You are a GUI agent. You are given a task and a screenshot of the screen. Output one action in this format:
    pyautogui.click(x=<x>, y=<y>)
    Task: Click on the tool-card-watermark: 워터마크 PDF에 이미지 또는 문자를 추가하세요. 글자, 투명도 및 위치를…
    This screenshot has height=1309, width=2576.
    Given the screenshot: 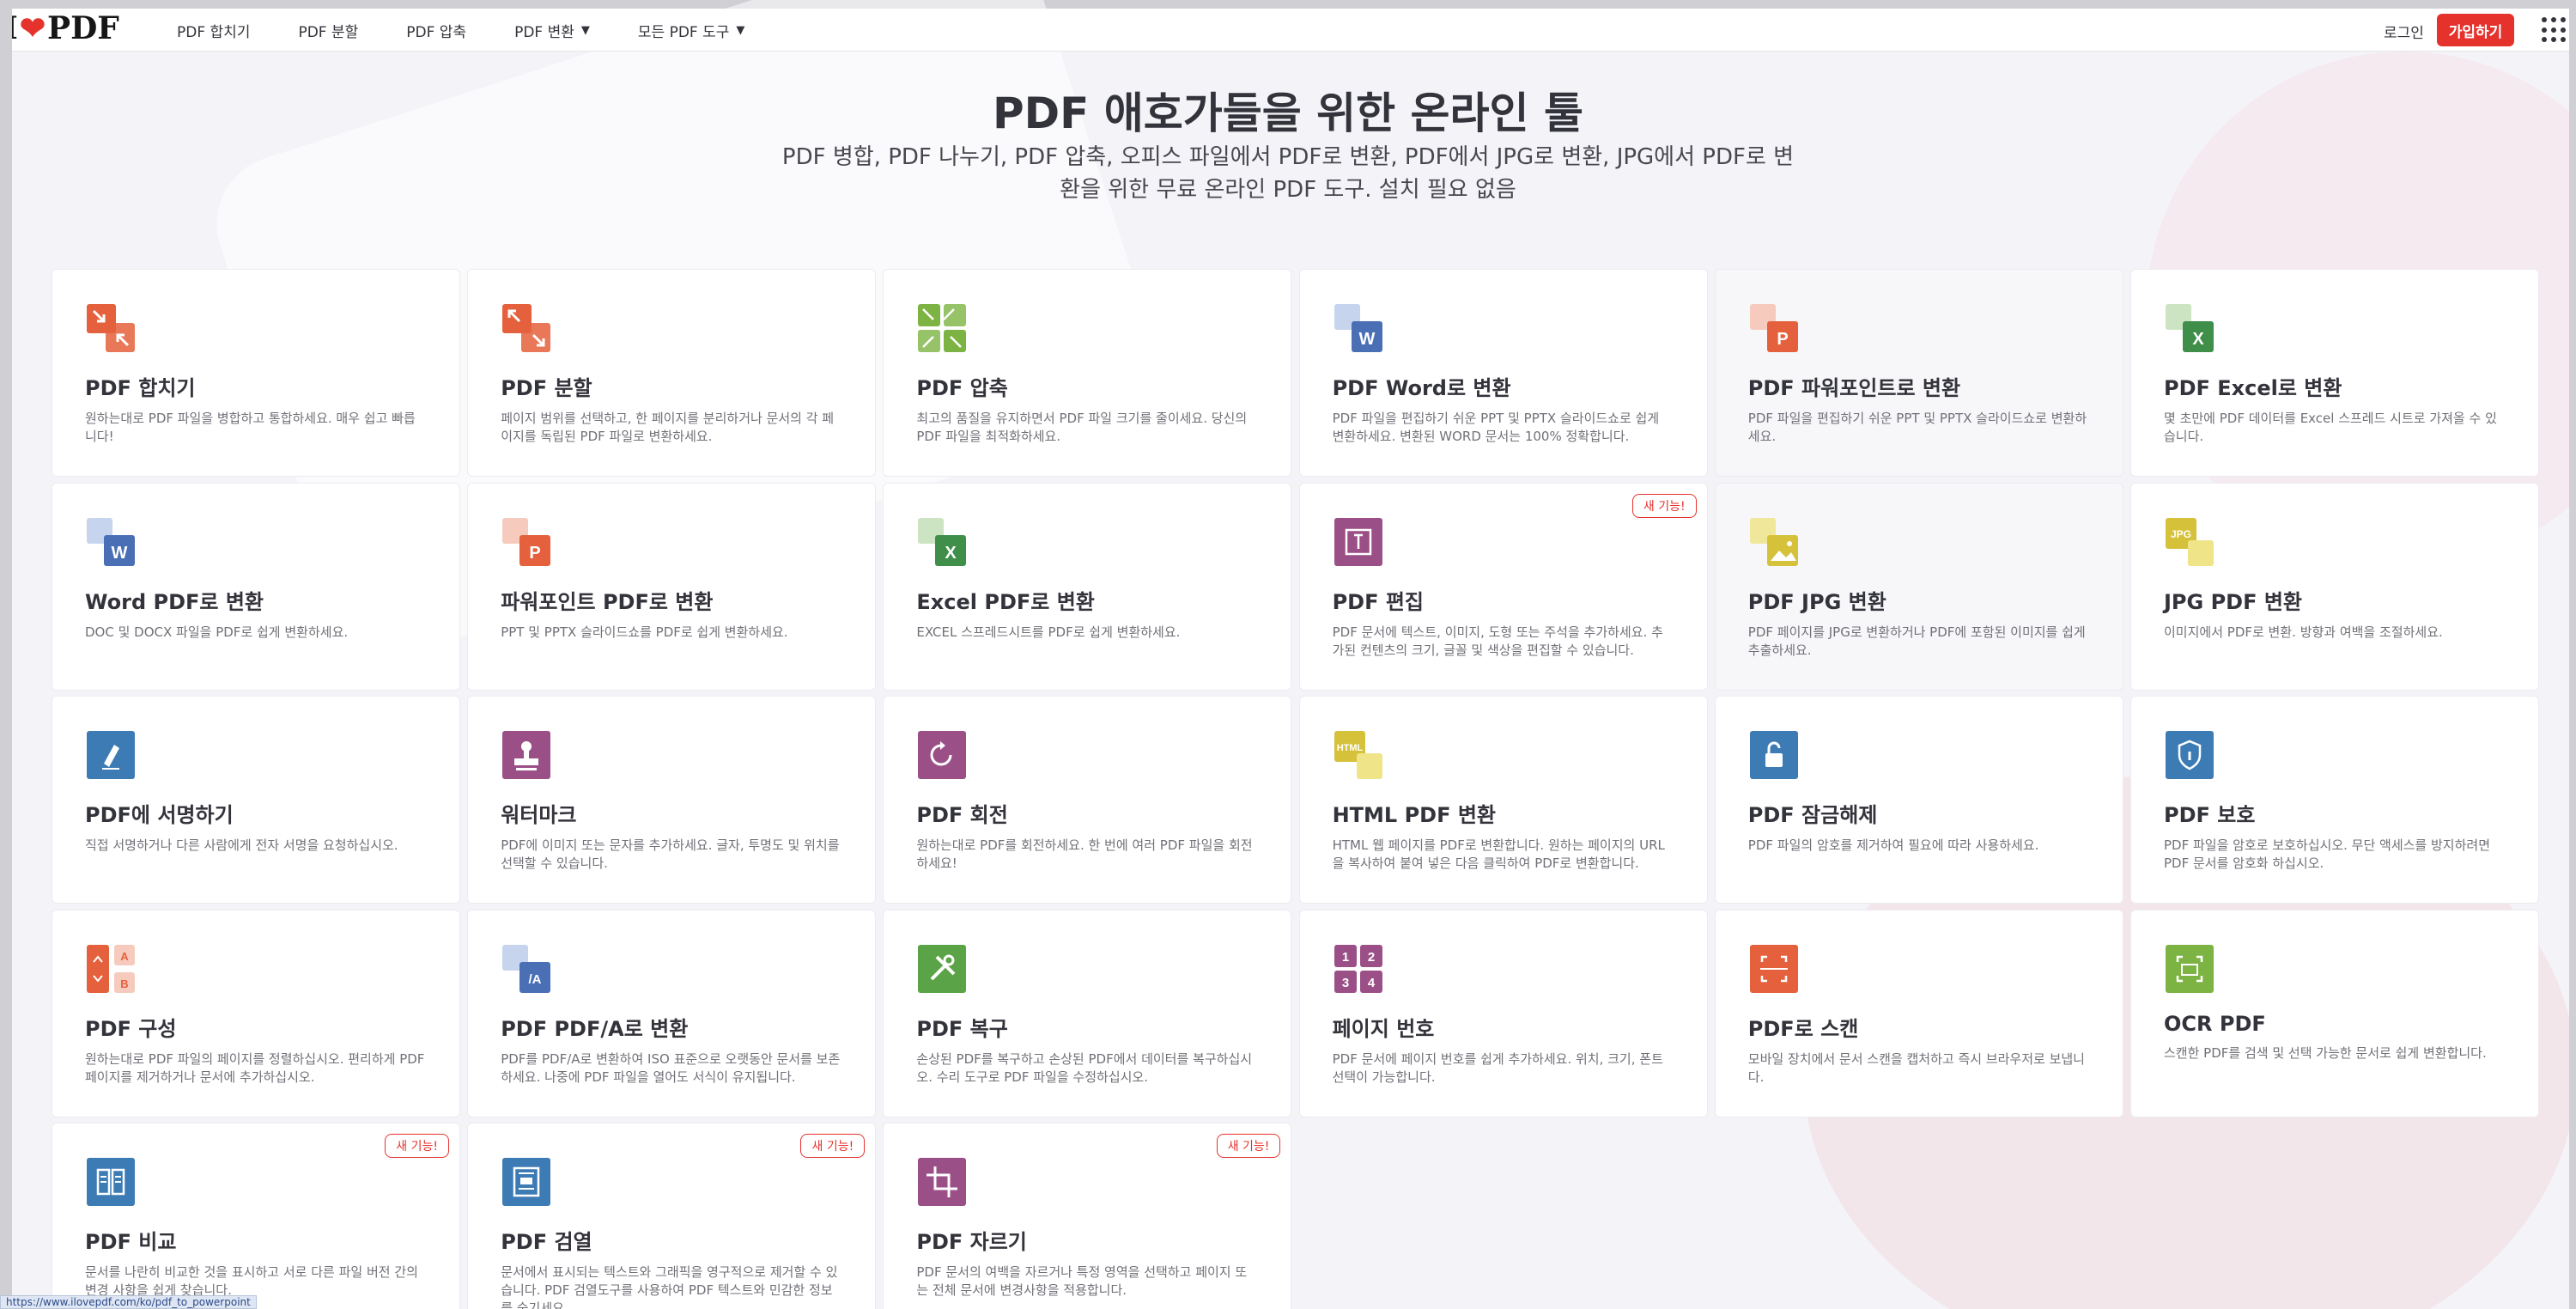 What is the action you would take?
    pyautogui.click(x=672, y=800)
    